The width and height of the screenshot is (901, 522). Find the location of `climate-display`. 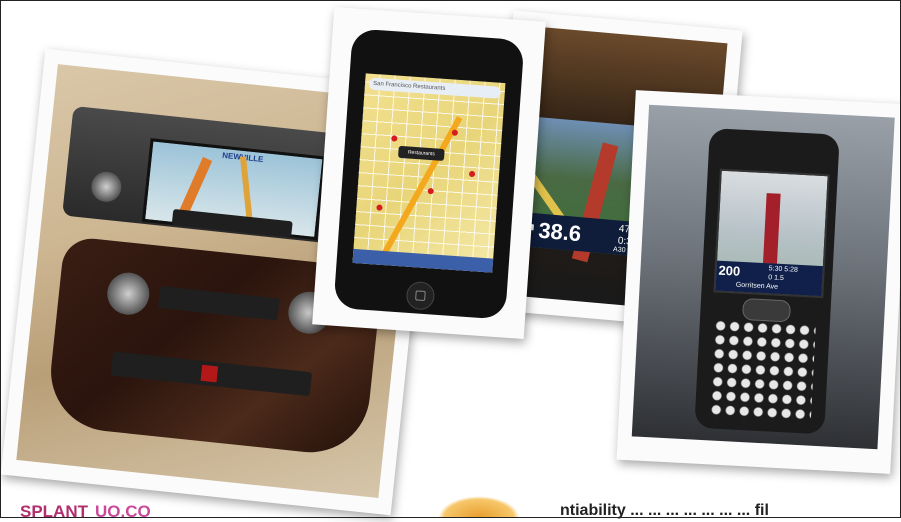

climate-display is located at coordinates (218, 303).